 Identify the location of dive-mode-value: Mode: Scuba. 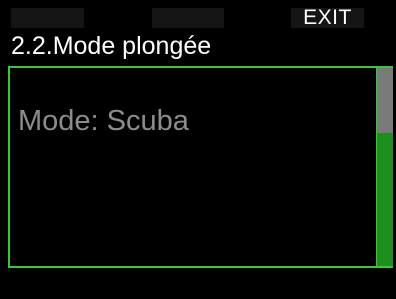
(103, 121).